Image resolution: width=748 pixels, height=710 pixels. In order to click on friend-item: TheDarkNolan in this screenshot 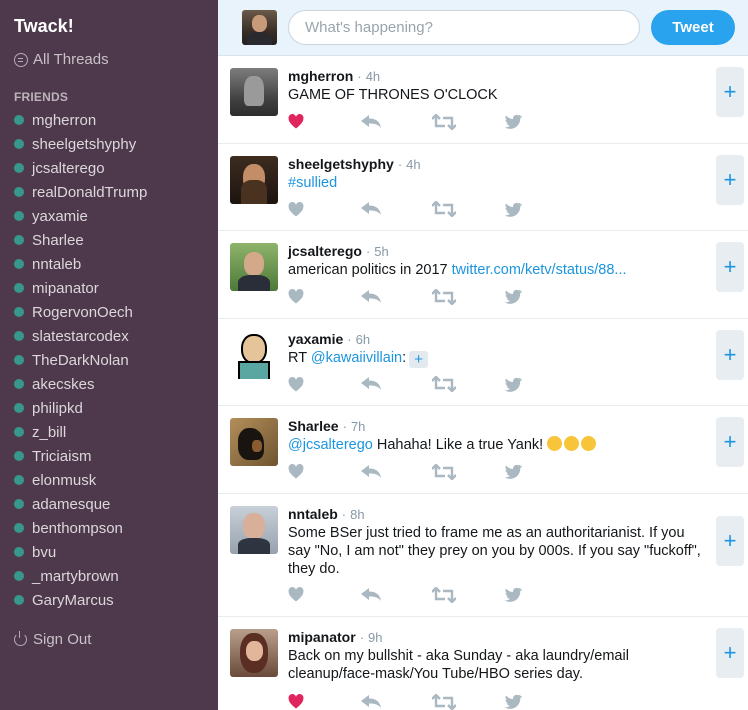, I will do `click(80, 360)`.